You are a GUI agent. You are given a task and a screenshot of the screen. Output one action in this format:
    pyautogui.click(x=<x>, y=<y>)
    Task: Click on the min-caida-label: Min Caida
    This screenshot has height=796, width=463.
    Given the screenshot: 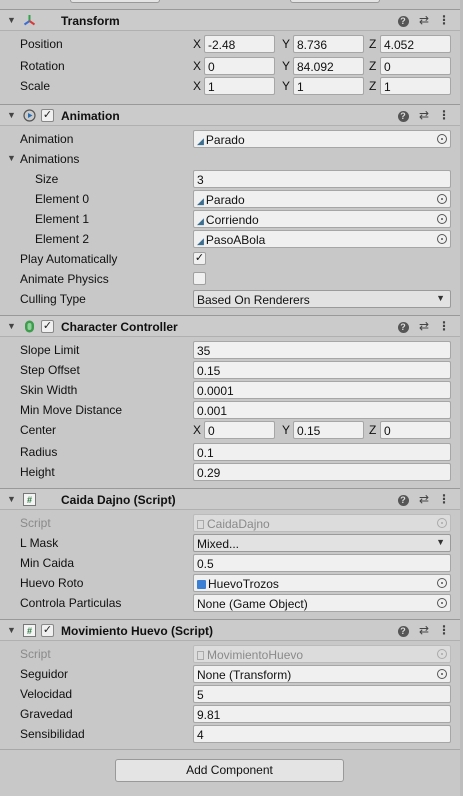 What is the action you would take?
    pyautogui.click(x=47, y=563)
    